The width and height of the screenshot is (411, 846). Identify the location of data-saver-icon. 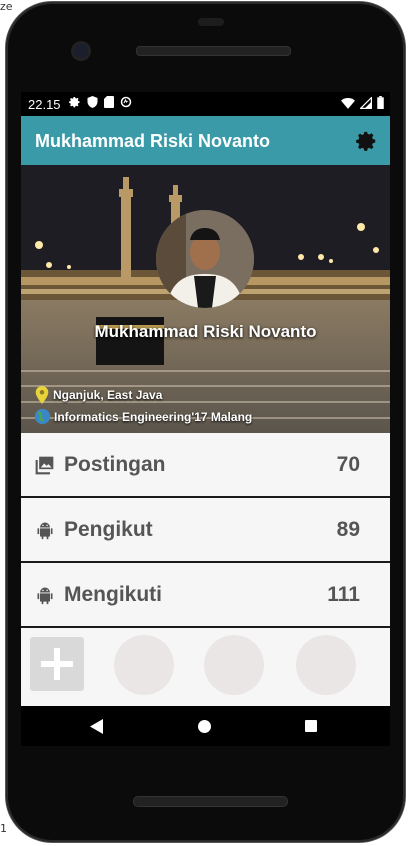
(126, 102).